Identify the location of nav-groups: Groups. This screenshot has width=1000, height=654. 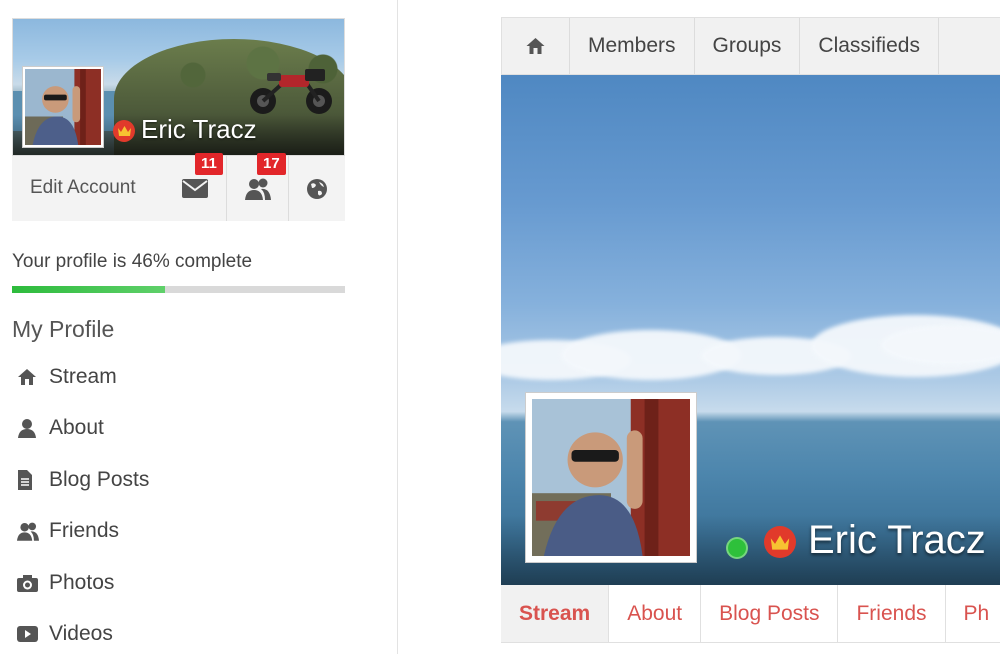
(748, 46).